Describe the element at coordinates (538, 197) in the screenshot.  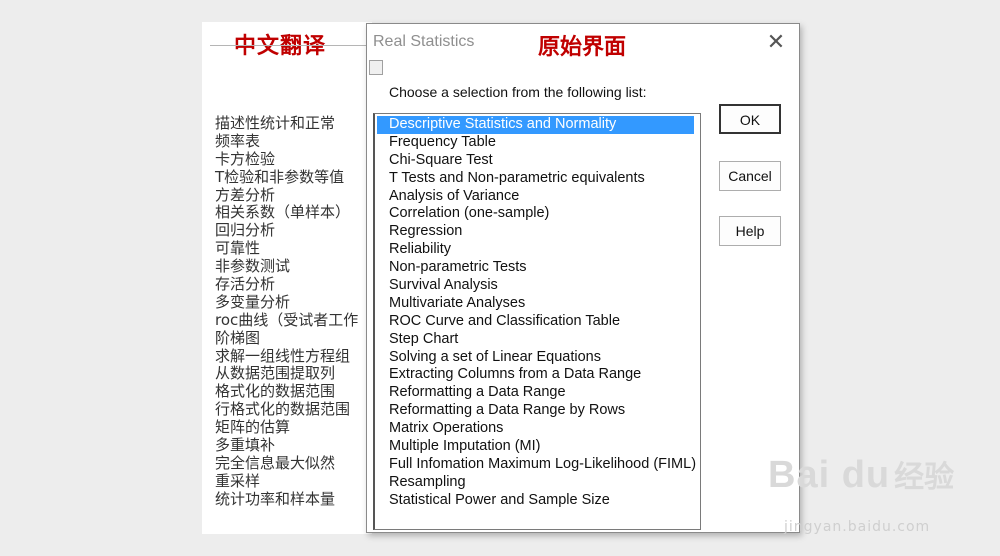
I see `list-option: Analysis of Variance` at that location.